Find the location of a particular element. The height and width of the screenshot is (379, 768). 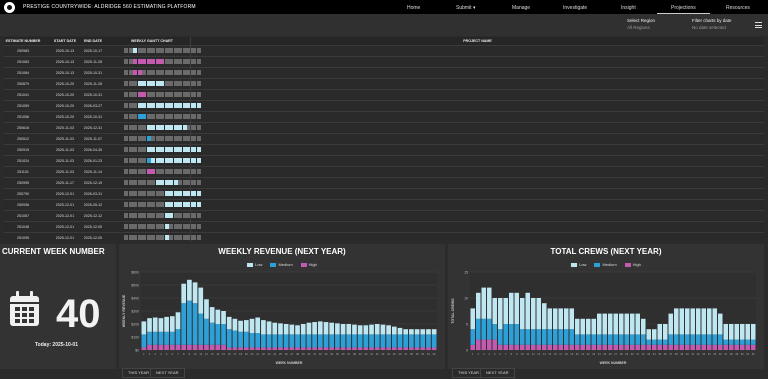

table-row: 251056 2025-10-20 2025-10-31 is located at coordinates (384, 116).